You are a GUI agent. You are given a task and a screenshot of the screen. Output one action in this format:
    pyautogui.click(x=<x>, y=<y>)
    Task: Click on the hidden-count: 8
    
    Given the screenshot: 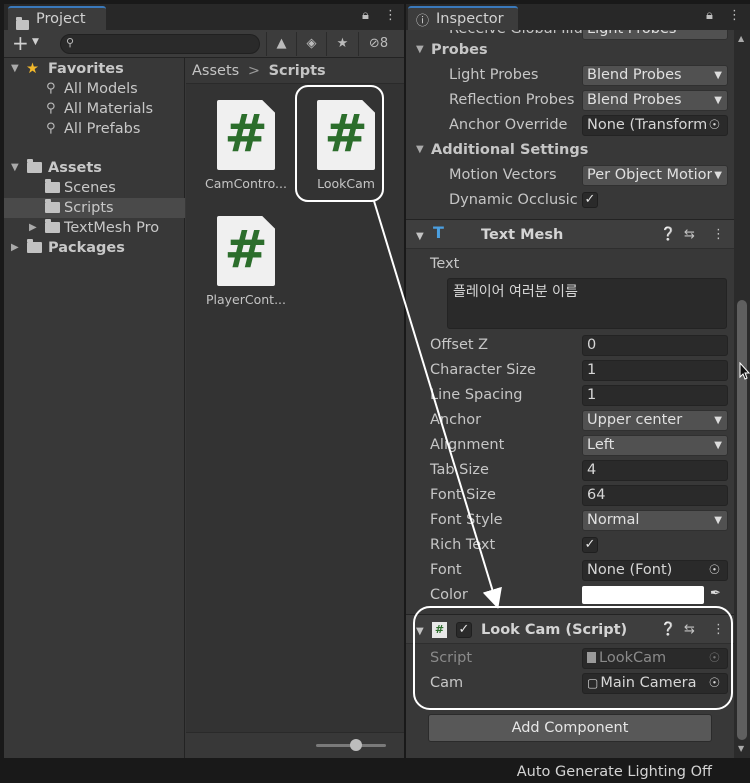 What is the action you would take?
    pyautogui.click(x=384, y=43)
    